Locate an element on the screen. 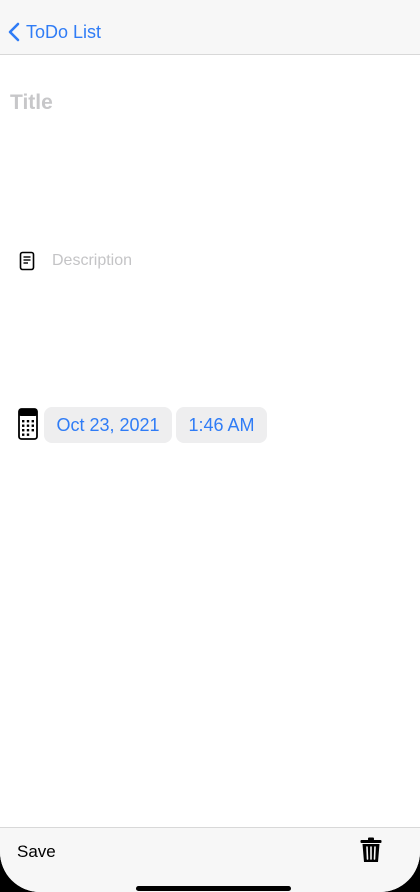 This screenshot has height=892, width=420. back-button: ToDo List is located at coordinates (54, 32).